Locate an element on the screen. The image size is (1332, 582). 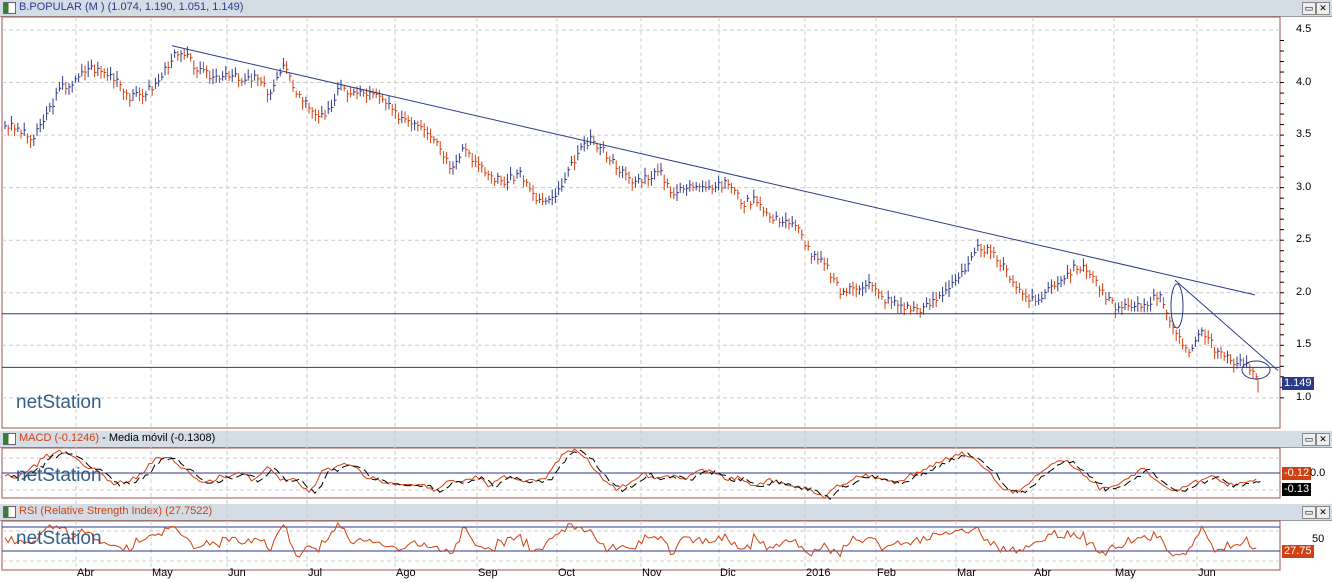
y-tick-label: 4.5 is located at coordinates (1304, 29).